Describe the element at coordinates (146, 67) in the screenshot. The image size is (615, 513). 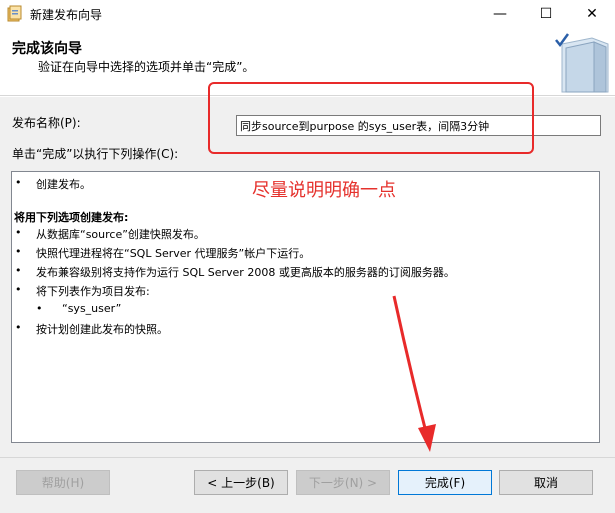
I see `page-subtitle: 验证在向导中选择的选项并单击“完成”。` at that location.